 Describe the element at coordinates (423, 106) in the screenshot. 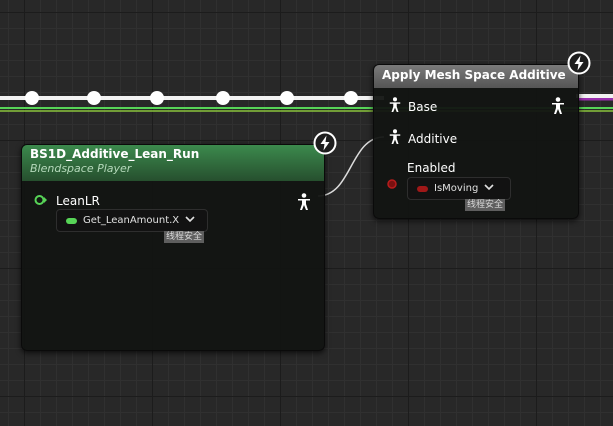

I see `base-label: Base` at that location.